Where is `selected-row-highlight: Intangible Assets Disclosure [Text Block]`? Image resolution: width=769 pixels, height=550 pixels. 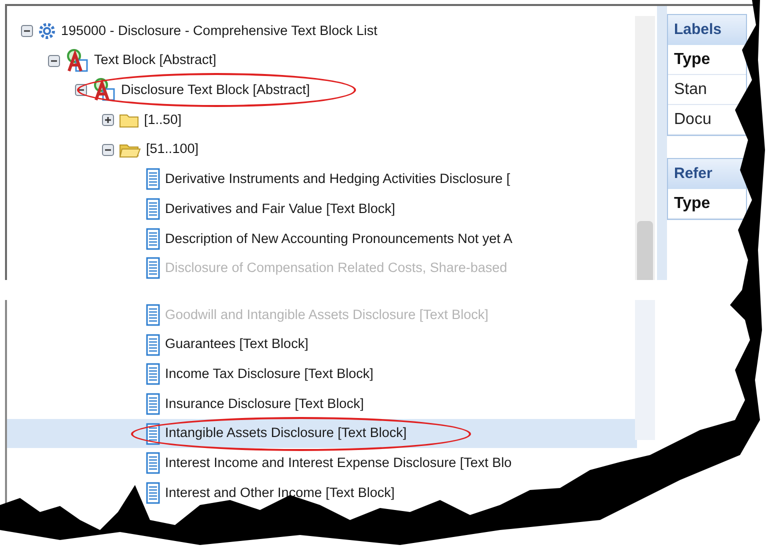 selected-row-highlight: Intangible Assets Disclosure [Text Block] is located at coordinates (322, 433).